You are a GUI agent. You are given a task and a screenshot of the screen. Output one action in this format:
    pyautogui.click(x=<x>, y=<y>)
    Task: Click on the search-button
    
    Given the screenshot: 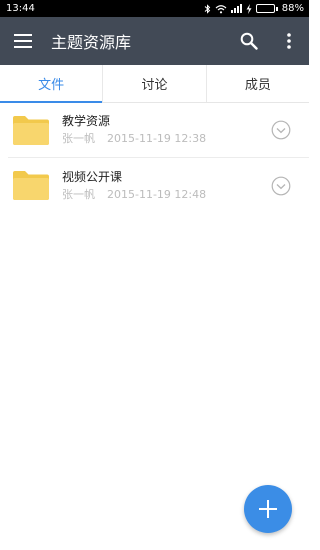 What is the action you would take?
    pyautogui.click(x=249, y=41)
    